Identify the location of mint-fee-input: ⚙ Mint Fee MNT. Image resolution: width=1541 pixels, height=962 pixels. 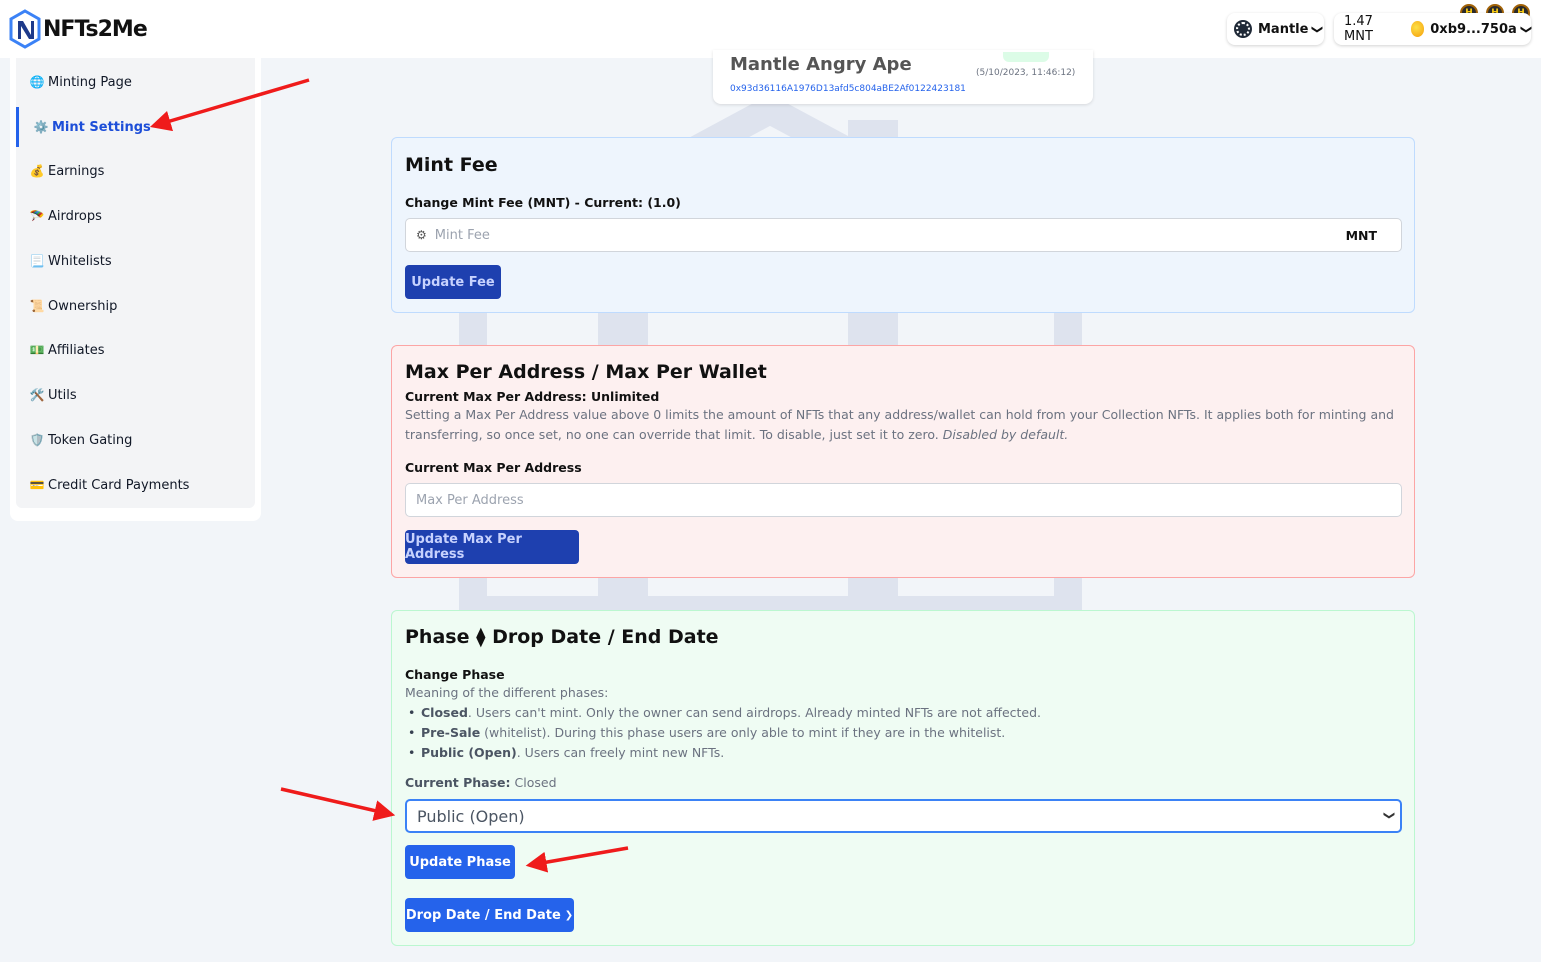
(903, 235).